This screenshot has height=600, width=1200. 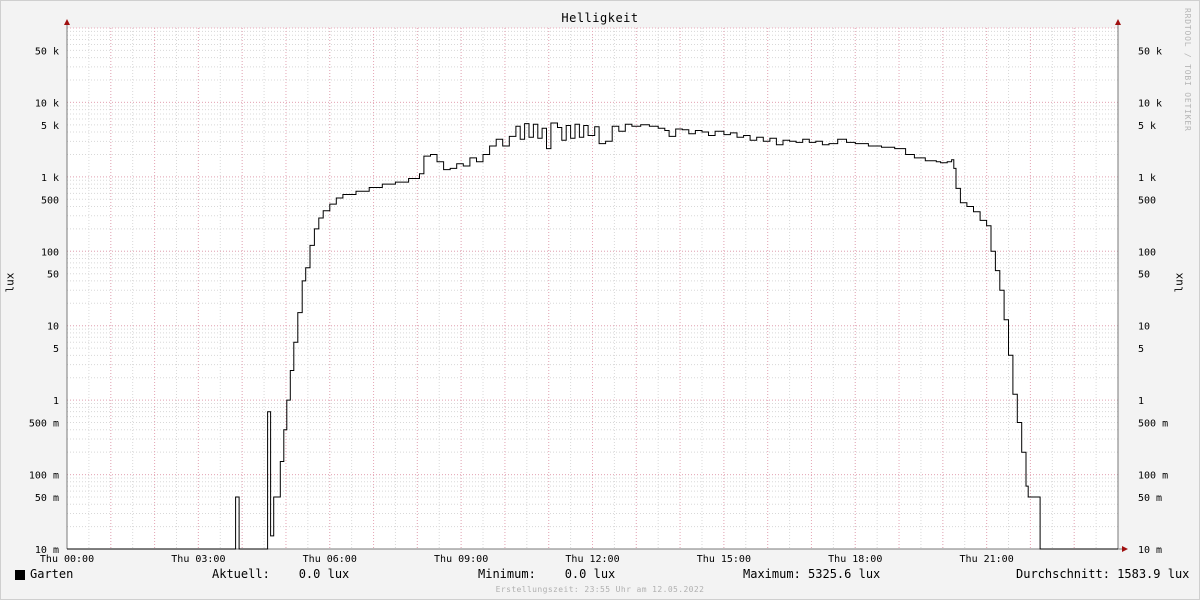 I want to click on x-tick-label: Thu 03:00, so click(x=198, y=559).